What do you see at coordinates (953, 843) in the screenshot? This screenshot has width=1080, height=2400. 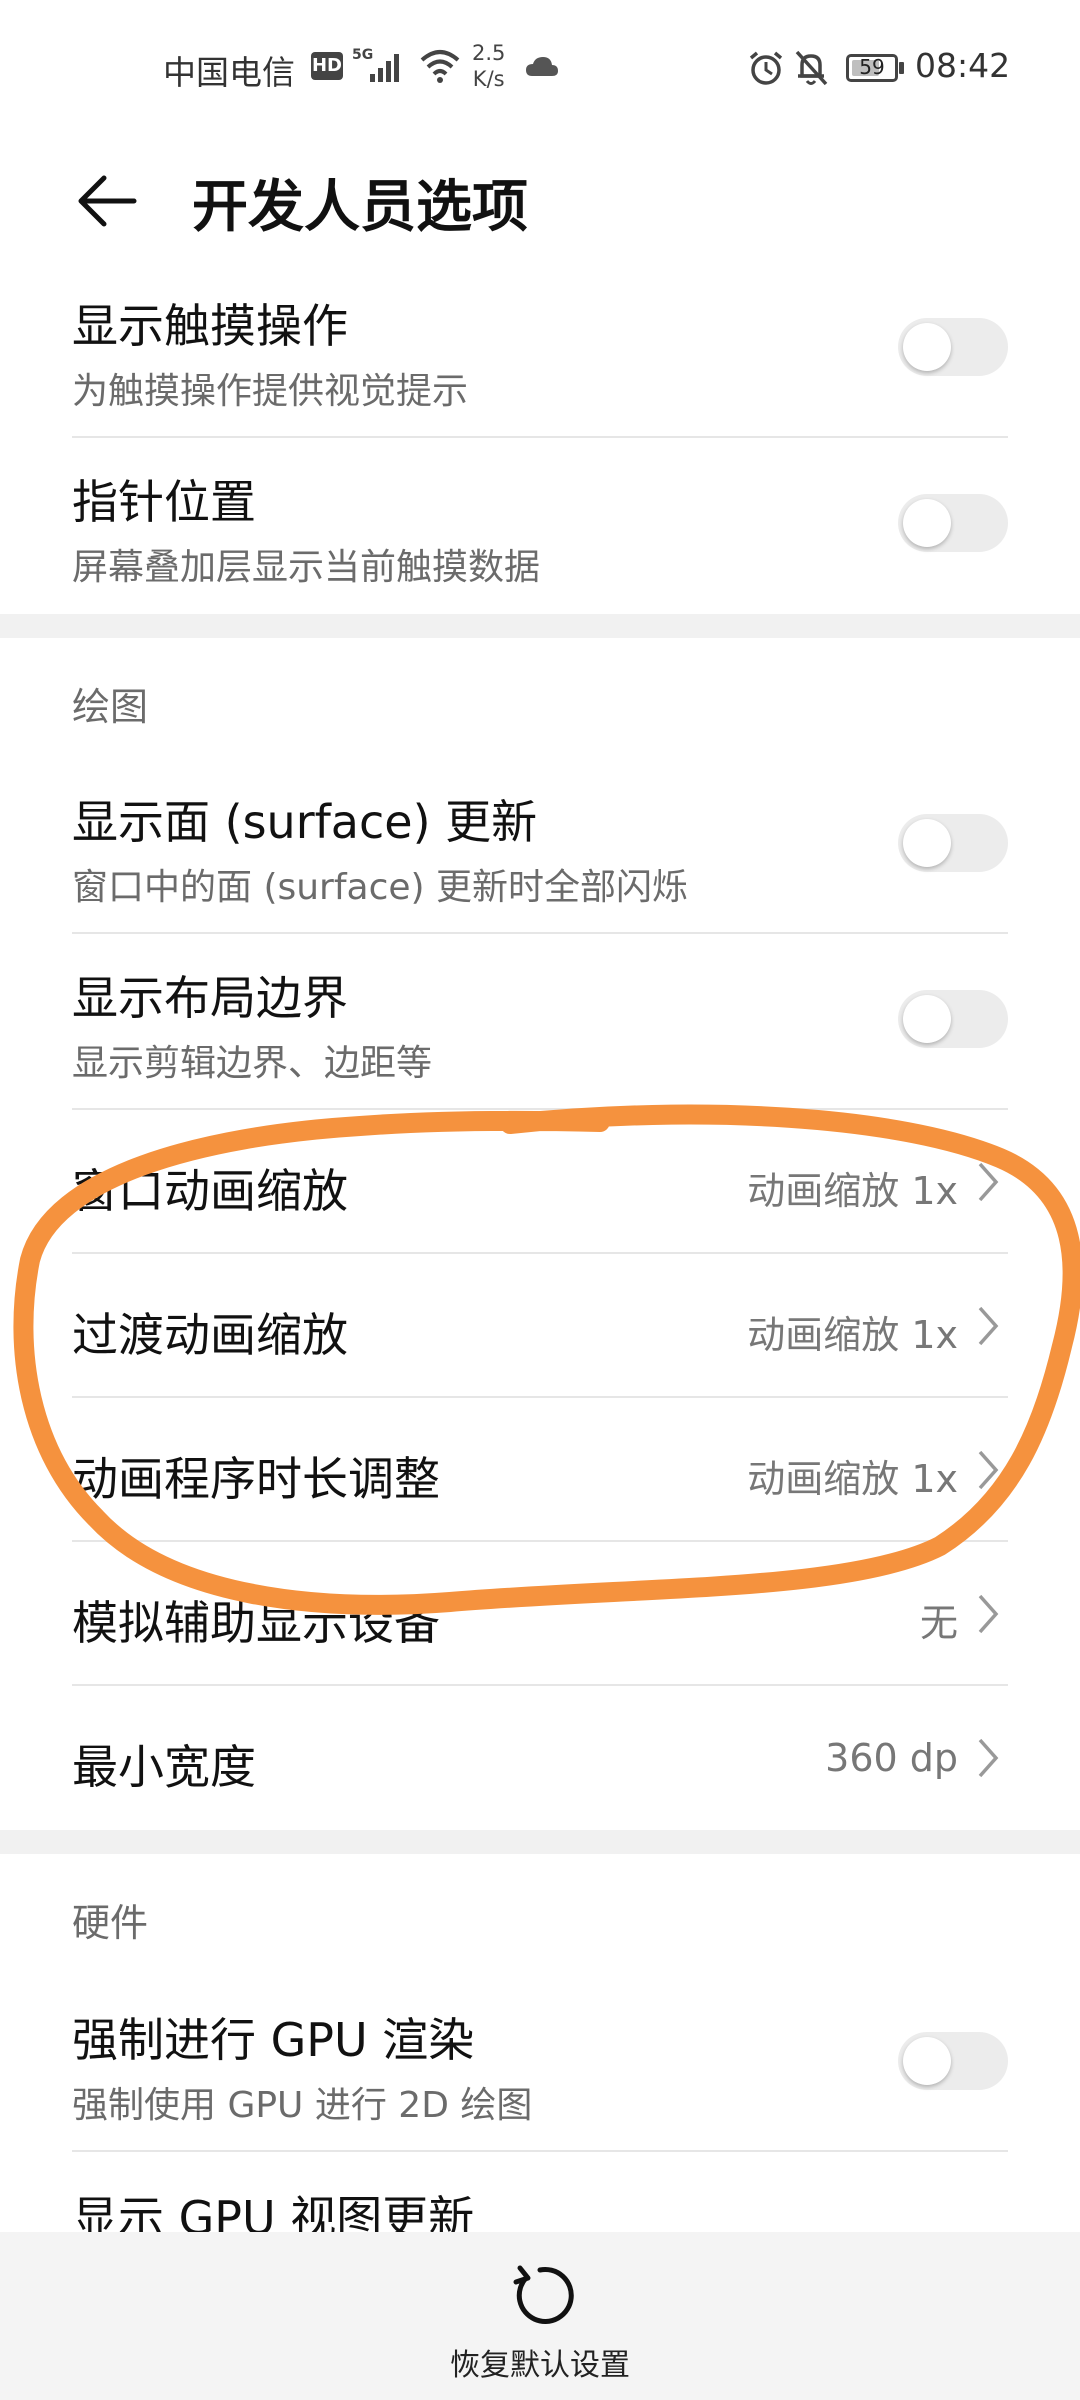 I see `show-surface-updates-toggle` at bounding box center [953, 843].